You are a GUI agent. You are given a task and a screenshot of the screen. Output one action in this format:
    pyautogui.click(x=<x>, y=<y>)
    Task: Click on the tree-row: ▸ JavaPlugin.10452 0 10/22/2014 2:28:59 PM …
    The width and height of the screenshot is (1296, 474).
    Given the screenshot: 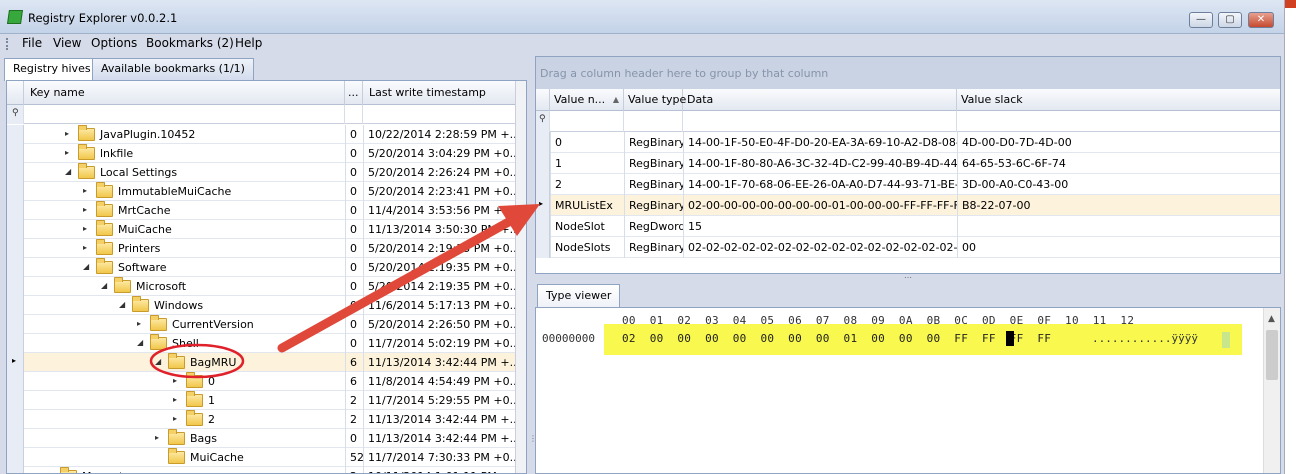 What is the action you would take?
    pyautogui.click(x=266, y=134)
    